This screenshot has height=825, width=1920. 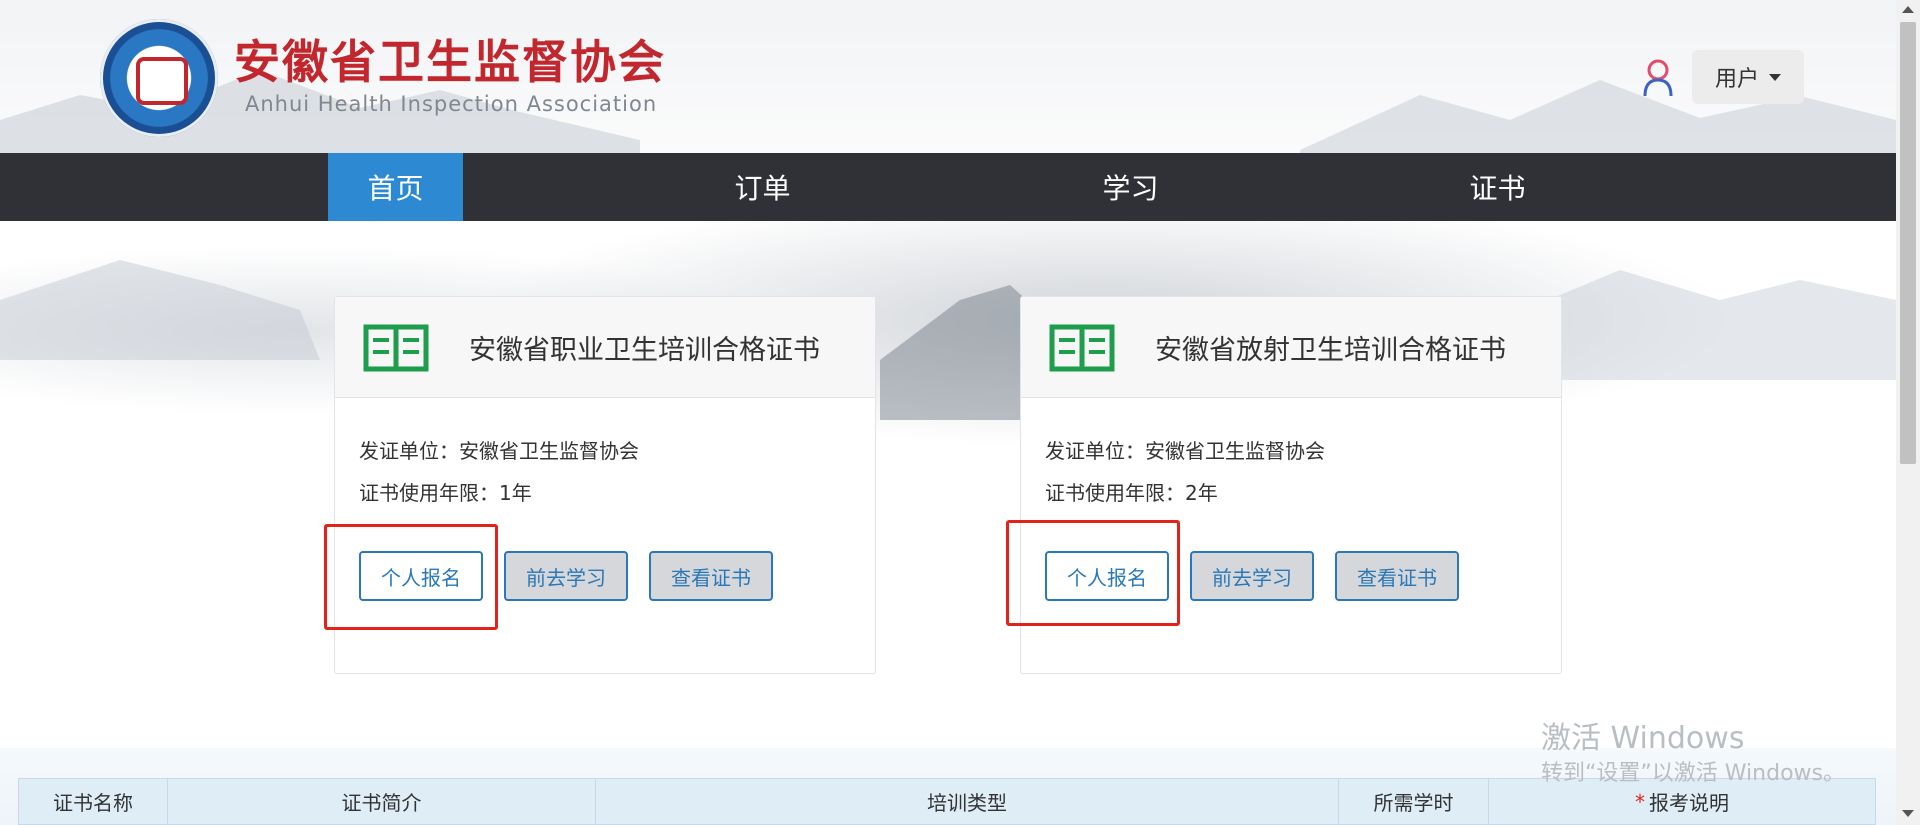 I want to click on card-title: 安徽省放射卫生培训合格证书, so click(x=1330, y=350).